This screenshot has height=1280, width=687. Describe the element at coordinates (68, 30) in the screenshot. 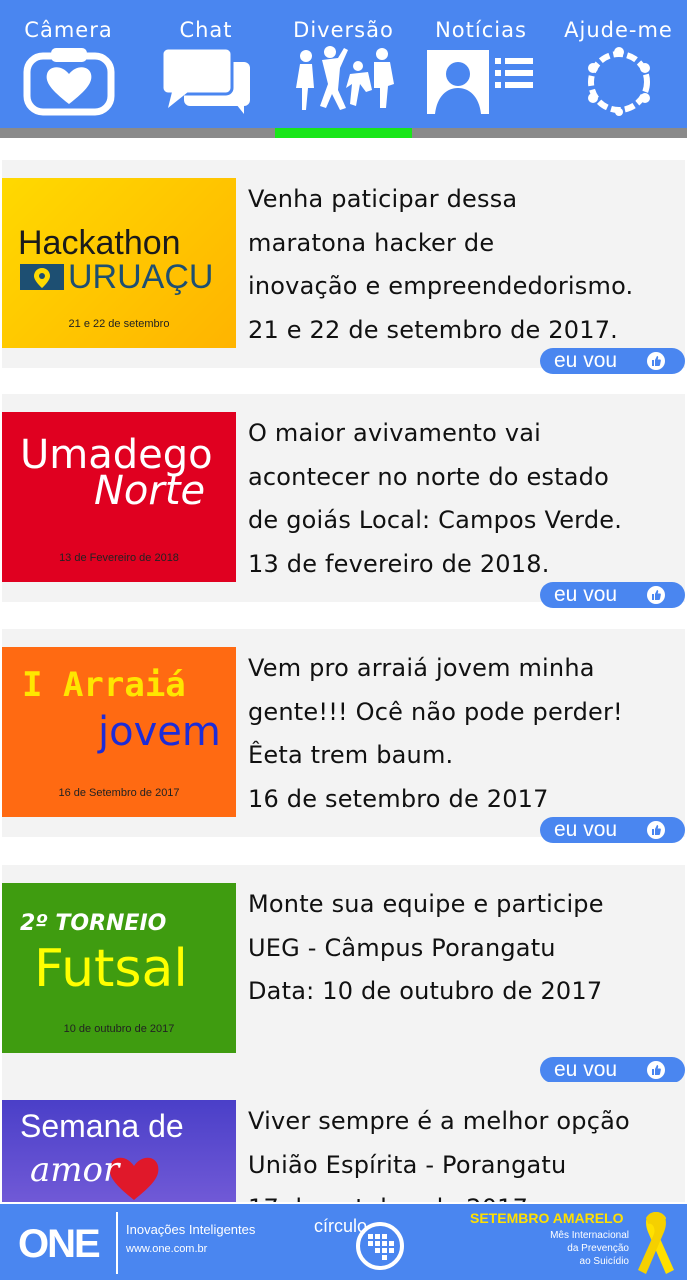

I see `tab-camera-label: Câmera` at that location.